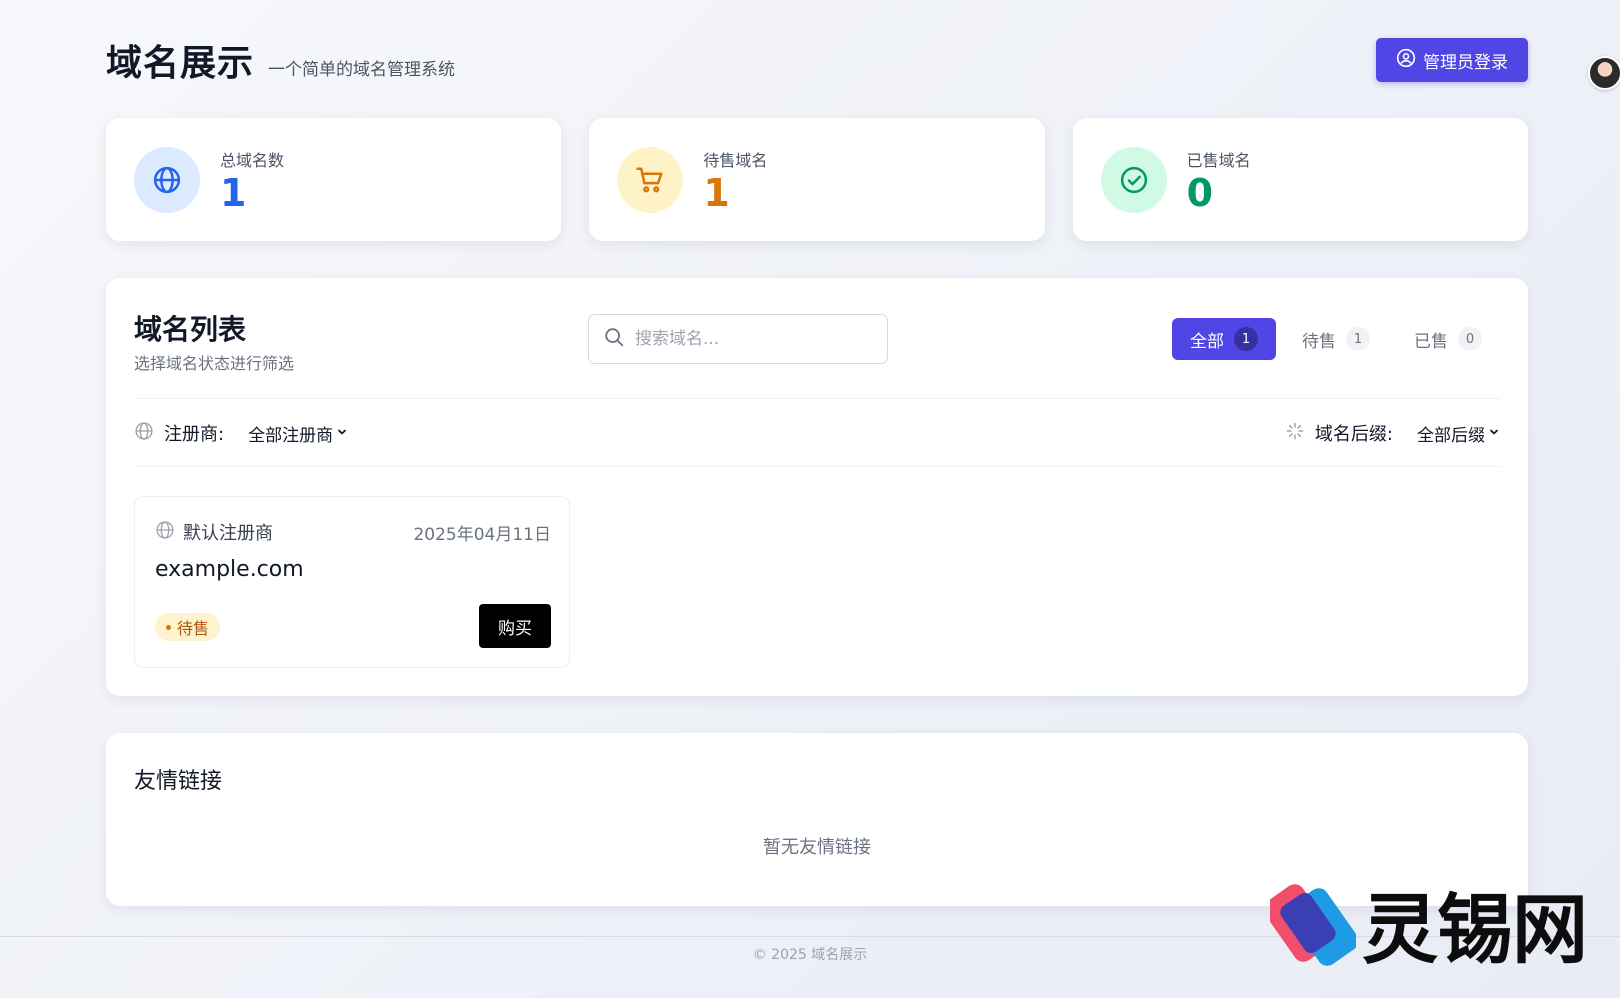 The image size is (1620, 998). What do you see at coordinates (1451, 435) in the screenshot?
I see `suffix-select-value: 全部后缀` at bounding box center [1451, 435].